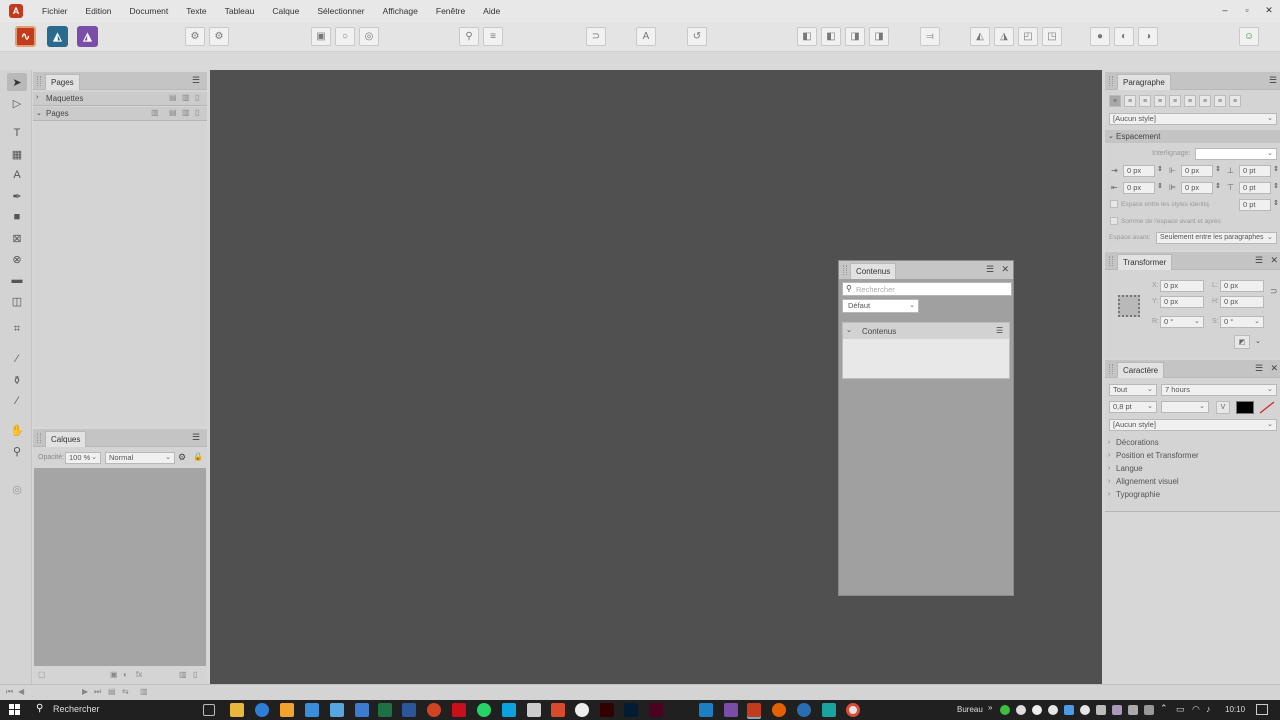 This screenshot has width=1280, height=720. What do you see at coordinates (1133, 407) in the screenshot?
I see `font-size-field: 0,8 pt ⌄` at bounding box center [1133, 407].